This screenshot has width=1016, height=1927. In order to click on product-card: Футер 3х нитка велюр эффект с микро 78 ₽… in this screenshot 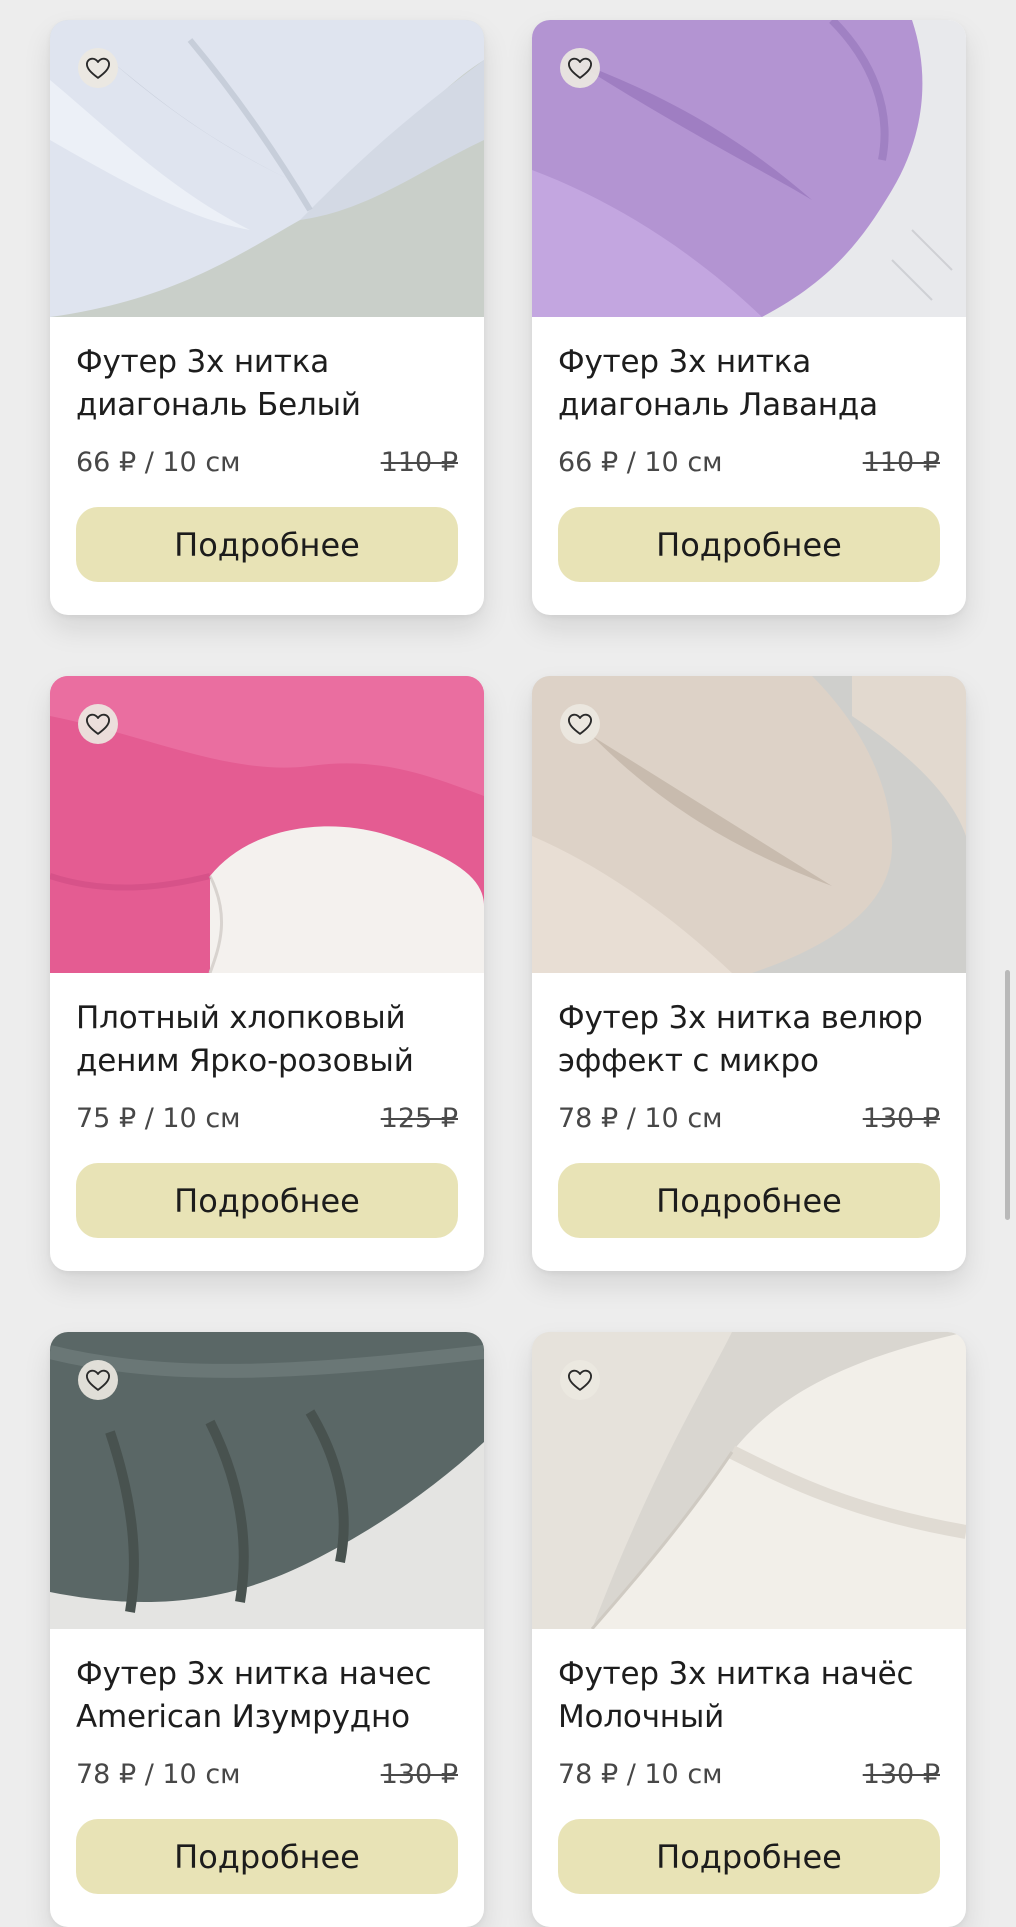, I will do `click(749, 973)`.